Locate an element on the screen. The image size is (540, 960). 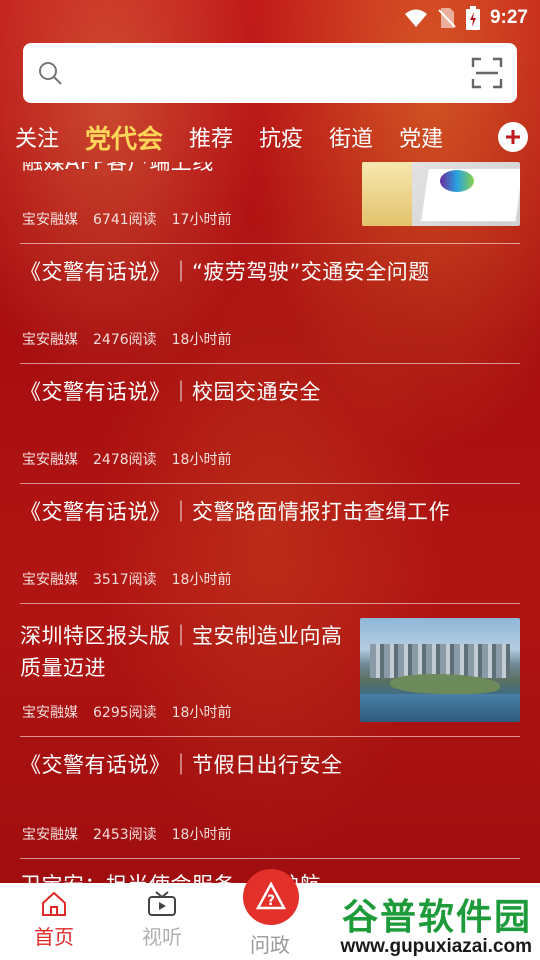
item-reads: 2478阅读 is located at coordinates (125, 460).